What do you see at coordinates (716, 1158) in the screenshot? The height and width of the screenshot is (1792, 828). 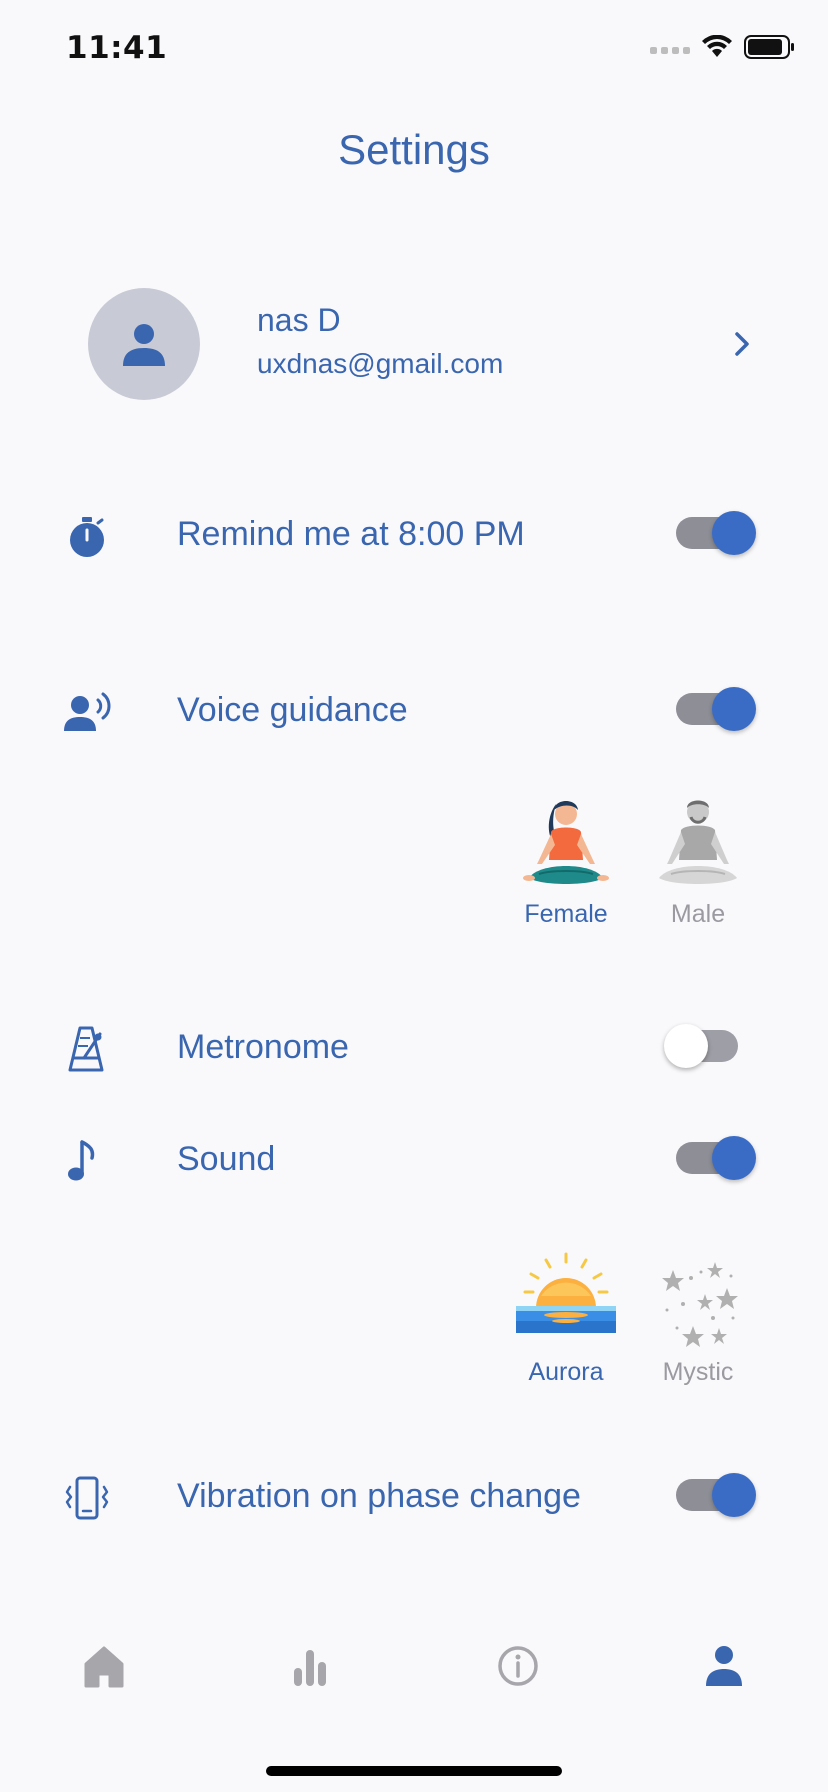 I see `sound-toggle` at bounding box center [716, 1158].